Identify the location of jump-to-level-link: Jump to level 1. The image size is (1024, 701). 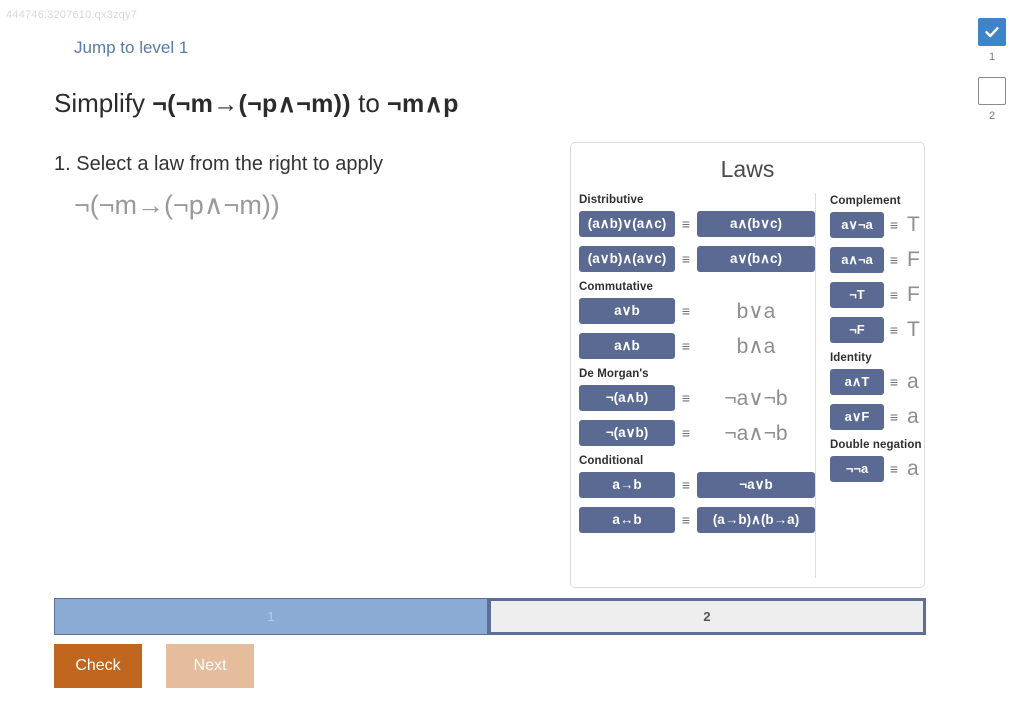
(131, 48).